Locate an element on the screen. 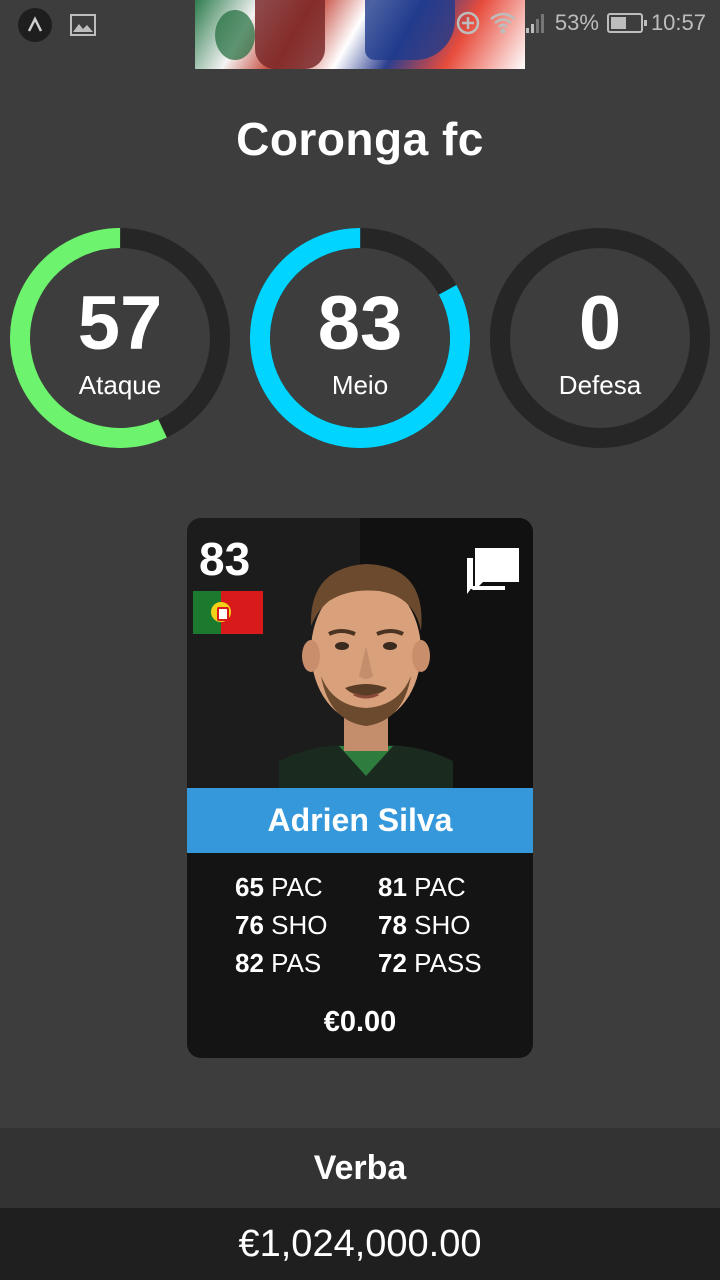  gauge-label: Defesa is located at coordinates (600, 385).